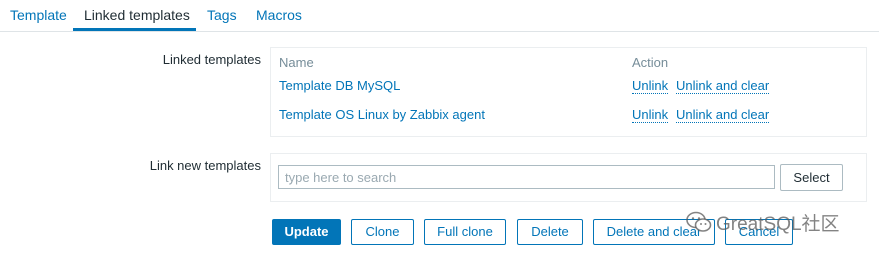 The image size is (879, 262). Describe the element at coordinates (222, 15) in the screenshot. I see `tab-tags: Tags` at that location.